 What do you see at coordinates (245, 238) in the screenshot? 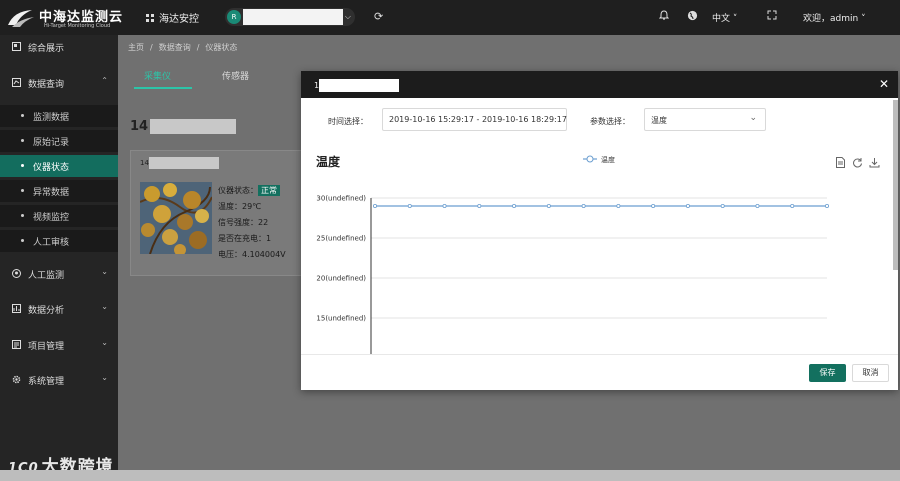
I see `charging-value: 是否在充电：1` at bounding box center [245, 238].